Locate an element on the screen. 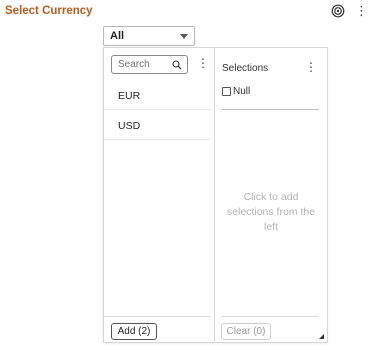 The image size is (374, 349). search-input: Search is located at coordinates (149, 64).